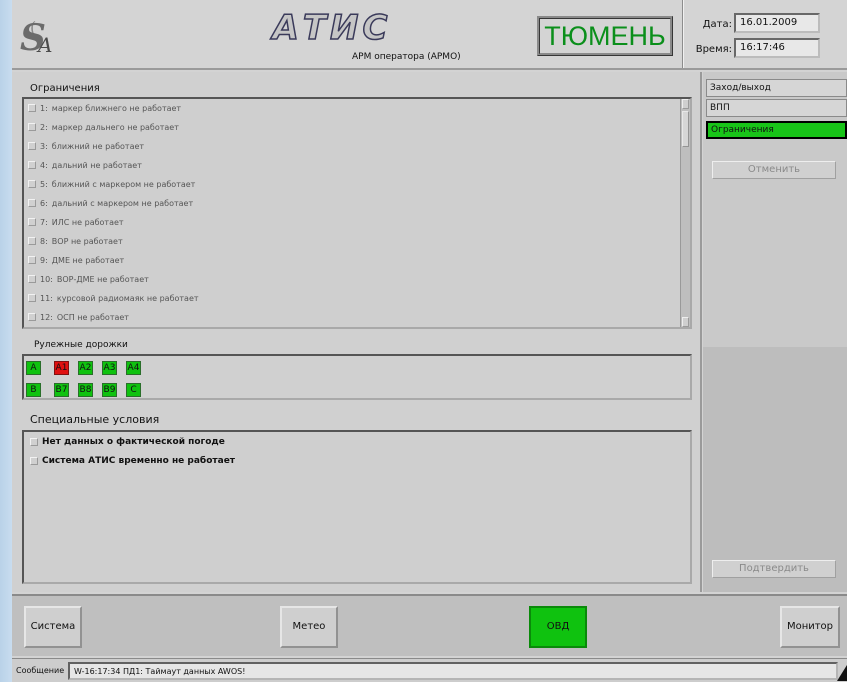 This screenshot has width=847, height=682. I want to click on taxiway-button: B9, so click(109, 390).